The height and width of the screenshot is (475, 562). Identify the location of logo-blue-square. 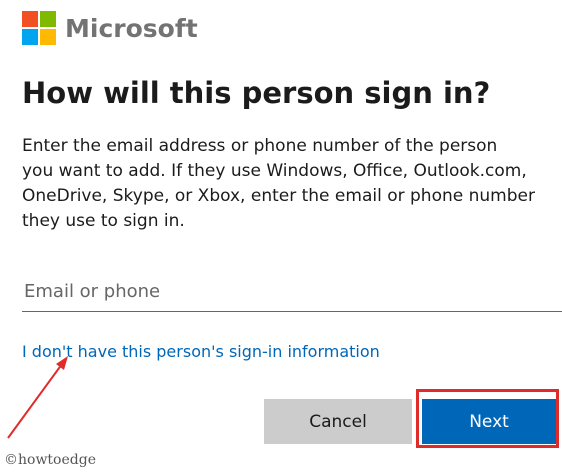
(30, 37).